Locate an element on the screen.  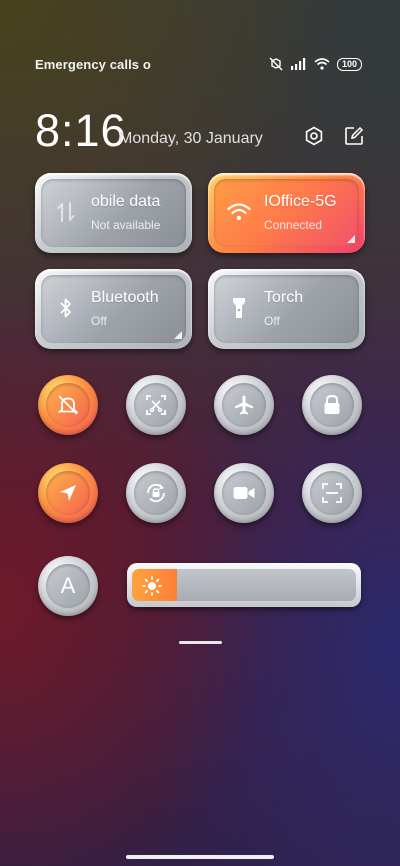
toggle-scanner is located at coordinates (332, 493).